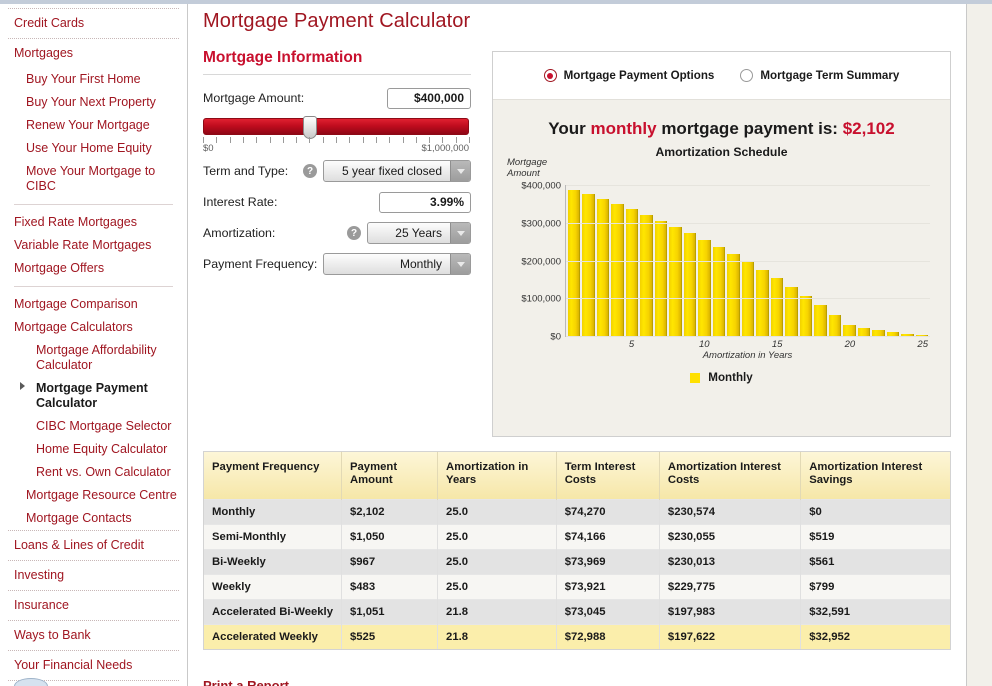 The width and height of the screenshot is (992, 686). I want to click on table-cell: Semi-Monthly, so click(273, 537).